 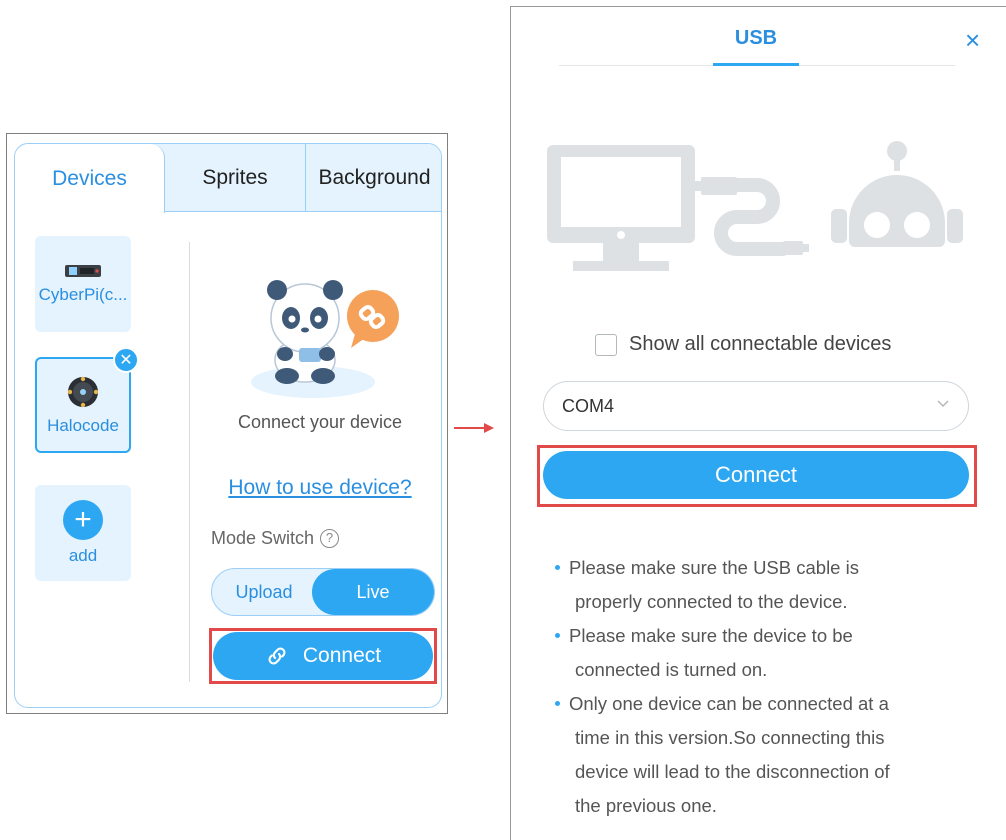 I want to click on tab-sprites: Sprites, so click(x=235, y=178).